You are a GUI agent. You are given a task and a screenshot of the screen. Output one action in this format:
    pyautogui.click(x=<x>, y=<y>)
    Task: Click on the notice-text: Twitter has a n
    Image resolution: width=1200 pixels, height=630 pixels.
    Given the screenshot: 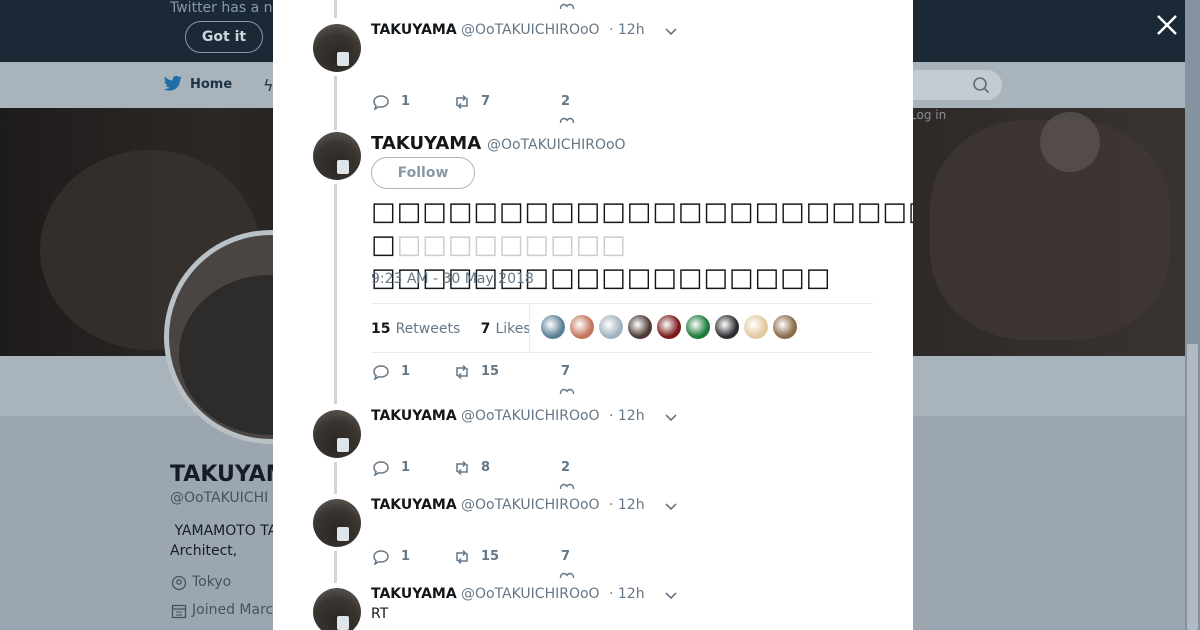 What is the action you would take?
    pyautogui.click(x=221, y=8)
    